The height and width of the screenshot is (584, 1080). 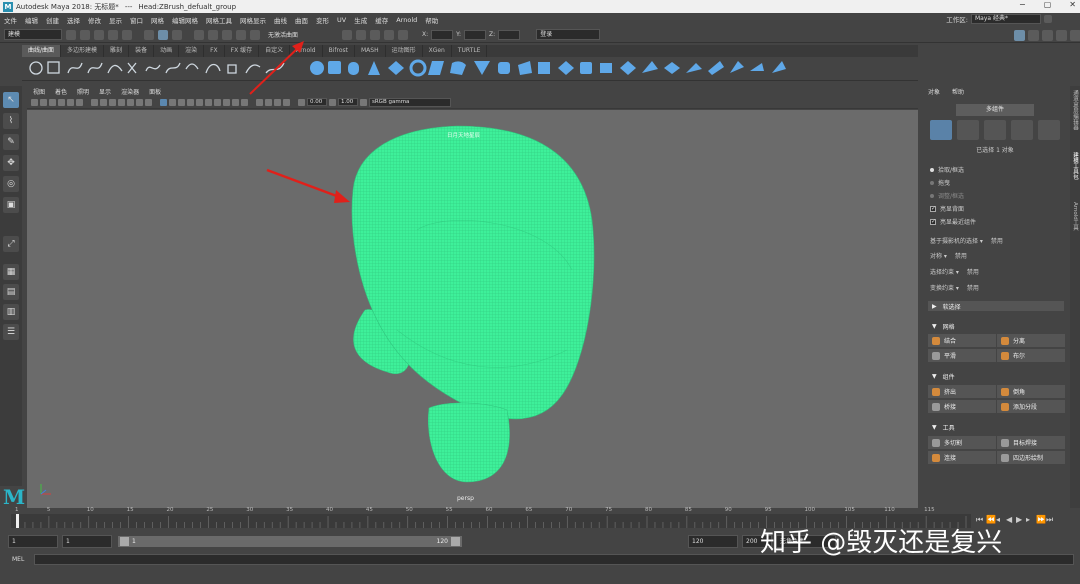 I want to click on current-time-marker, so click(x=17, y=521).